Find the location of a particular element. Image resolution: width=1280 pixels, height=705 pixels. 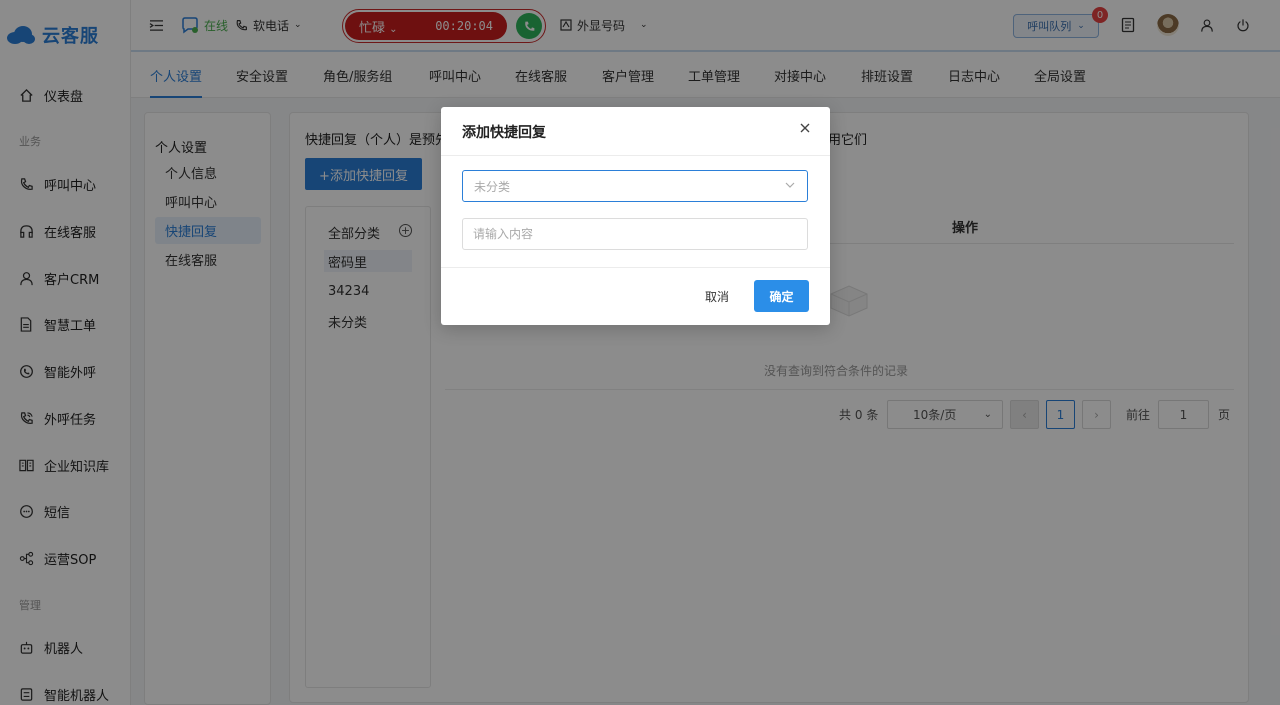

confirm-button: 确定 is located at coordinates (781, 296).